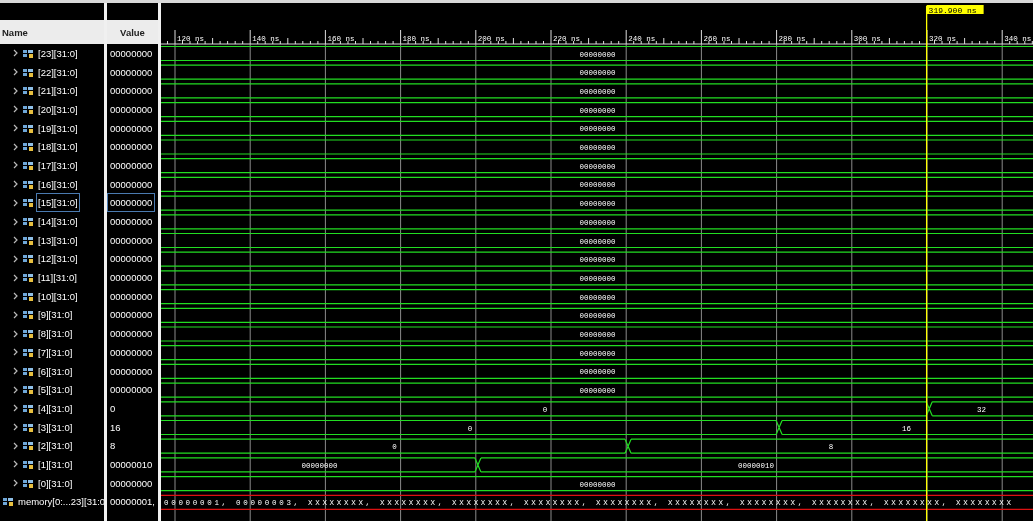  What do you see at coordinates (55, 371) in the screenshot?
I see `signal-name: [6][31:0]` at bounding box center [55, 371].